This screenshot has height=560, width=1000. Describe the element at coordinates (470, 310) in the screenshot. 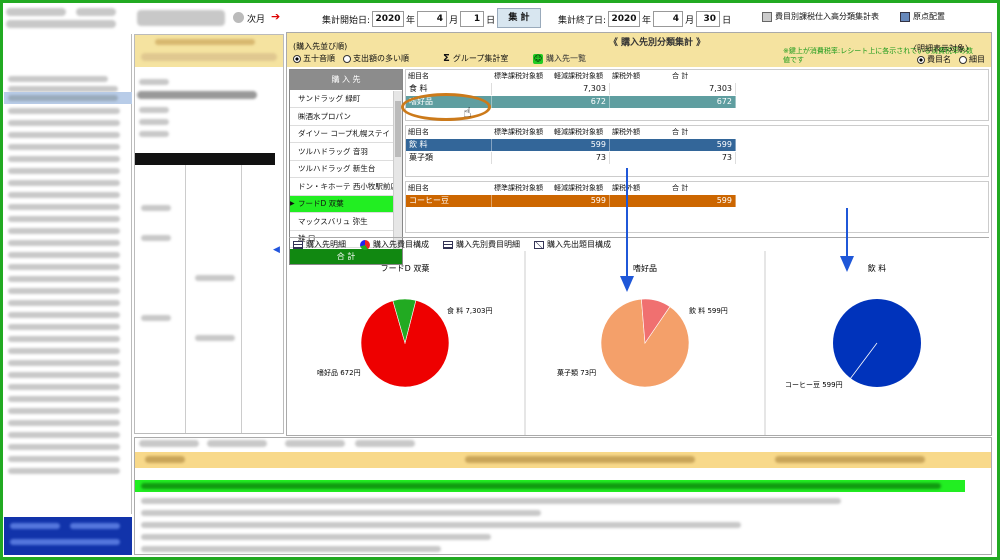

I see `pie-slice-label: 食 料 7,303円` at that location.